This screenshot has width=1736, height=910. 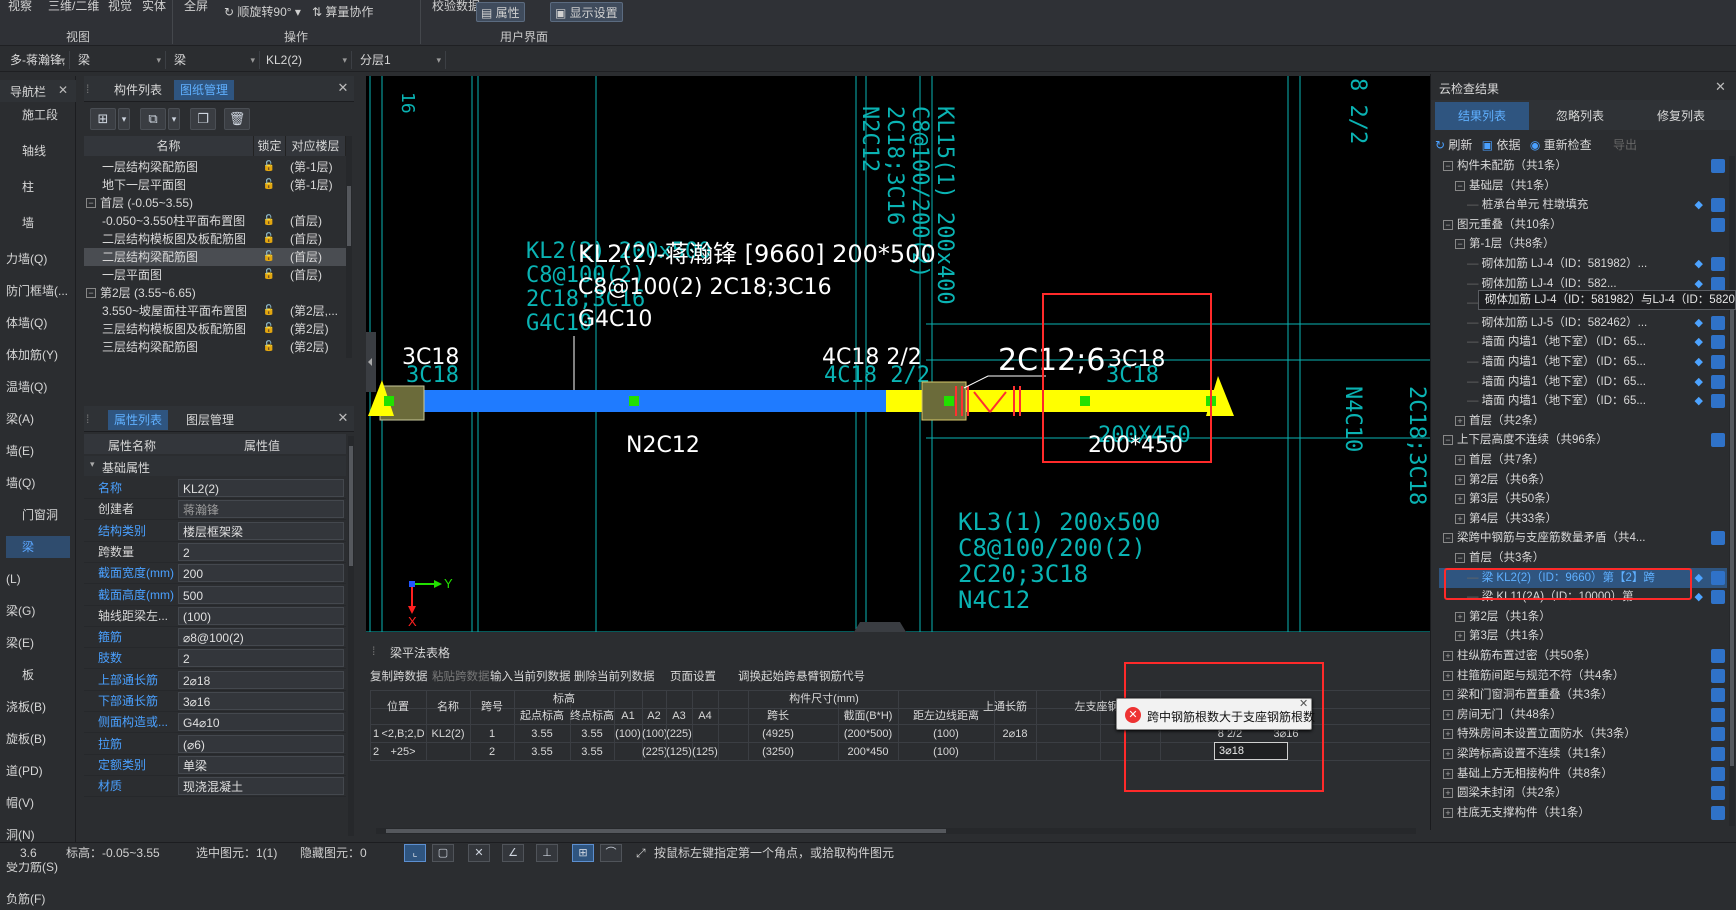 What do you see at coordinates (1015, 734) in the screenshot?
I see `cell-top-rebar: 2⌀18` at bounding box center [1015, 734].